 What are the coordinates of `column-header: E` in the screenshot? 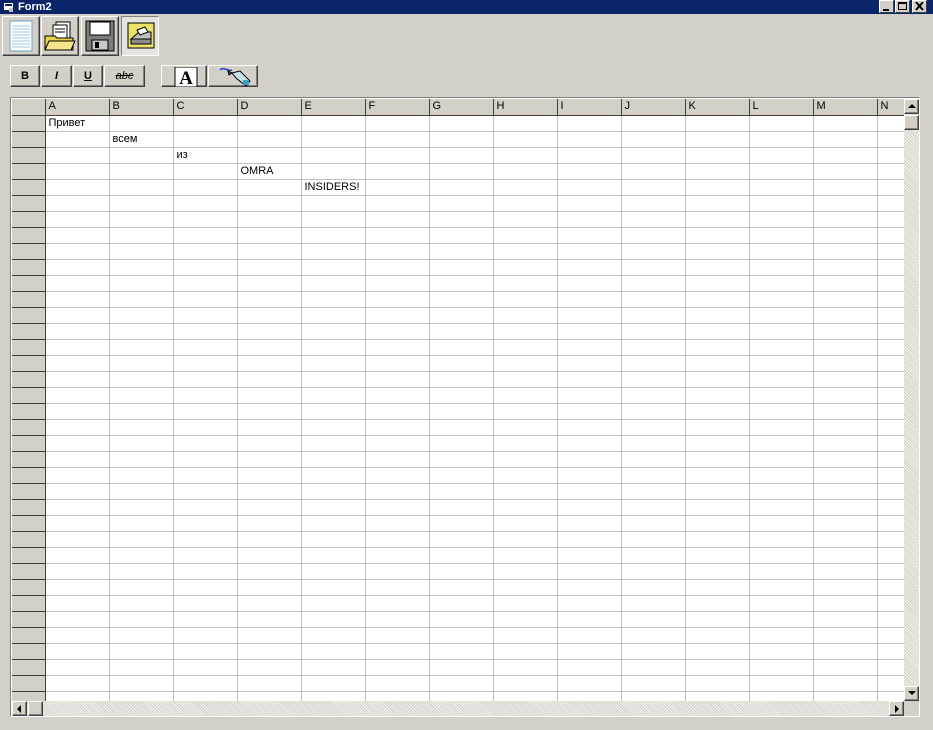 It's located at (333, 107).